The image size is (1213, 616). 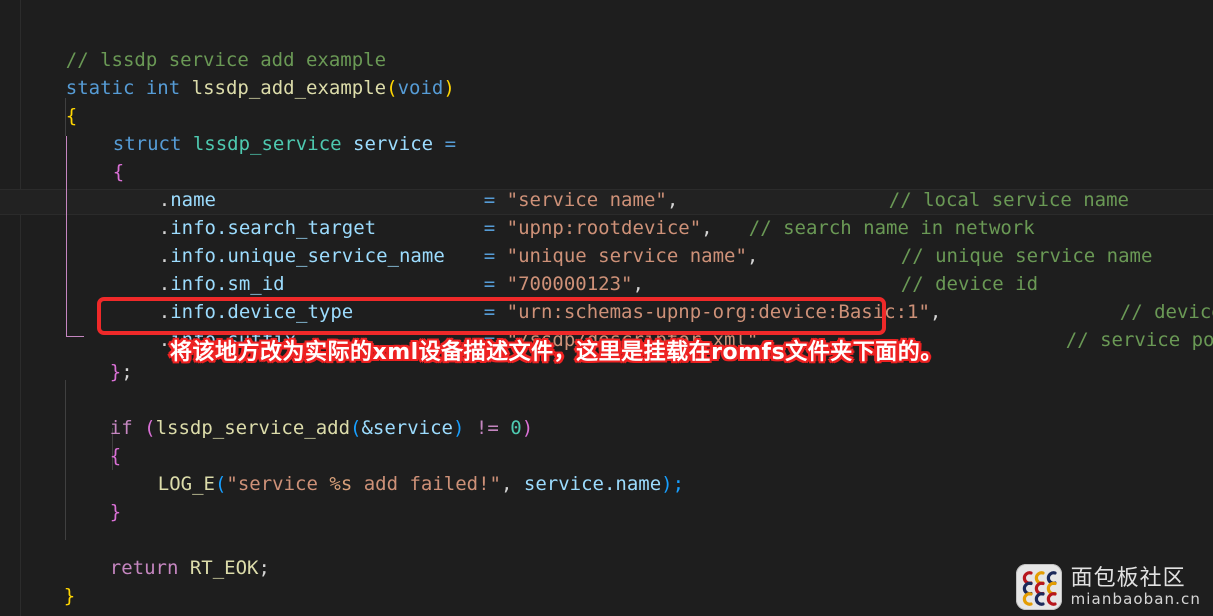 What do you see at coordinates (673, 484) in the screenshot?
I see `paren-close-semicolon: );` at bounding box center [673, 484].